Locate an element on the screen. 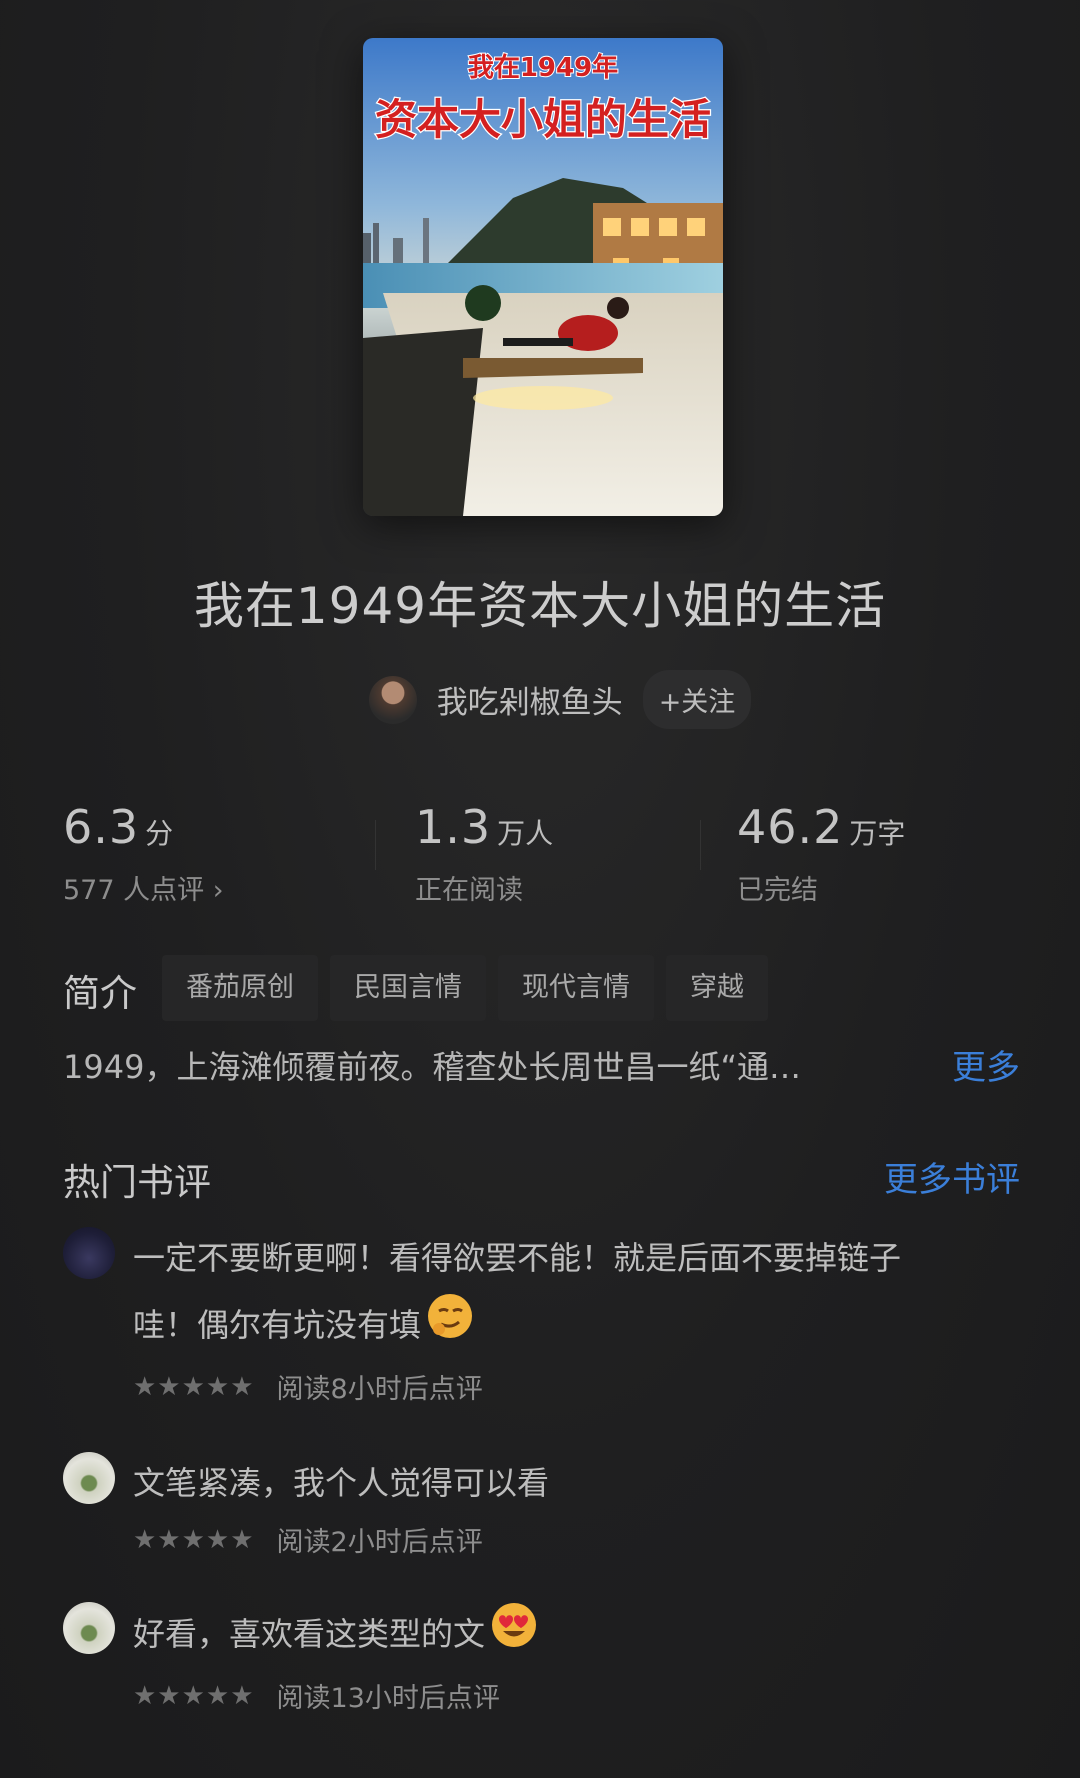 Image resolution: width=1080 pixels, height=1778 pixels. heart-eyes-face-icon is located at coordinates (514, 1636).